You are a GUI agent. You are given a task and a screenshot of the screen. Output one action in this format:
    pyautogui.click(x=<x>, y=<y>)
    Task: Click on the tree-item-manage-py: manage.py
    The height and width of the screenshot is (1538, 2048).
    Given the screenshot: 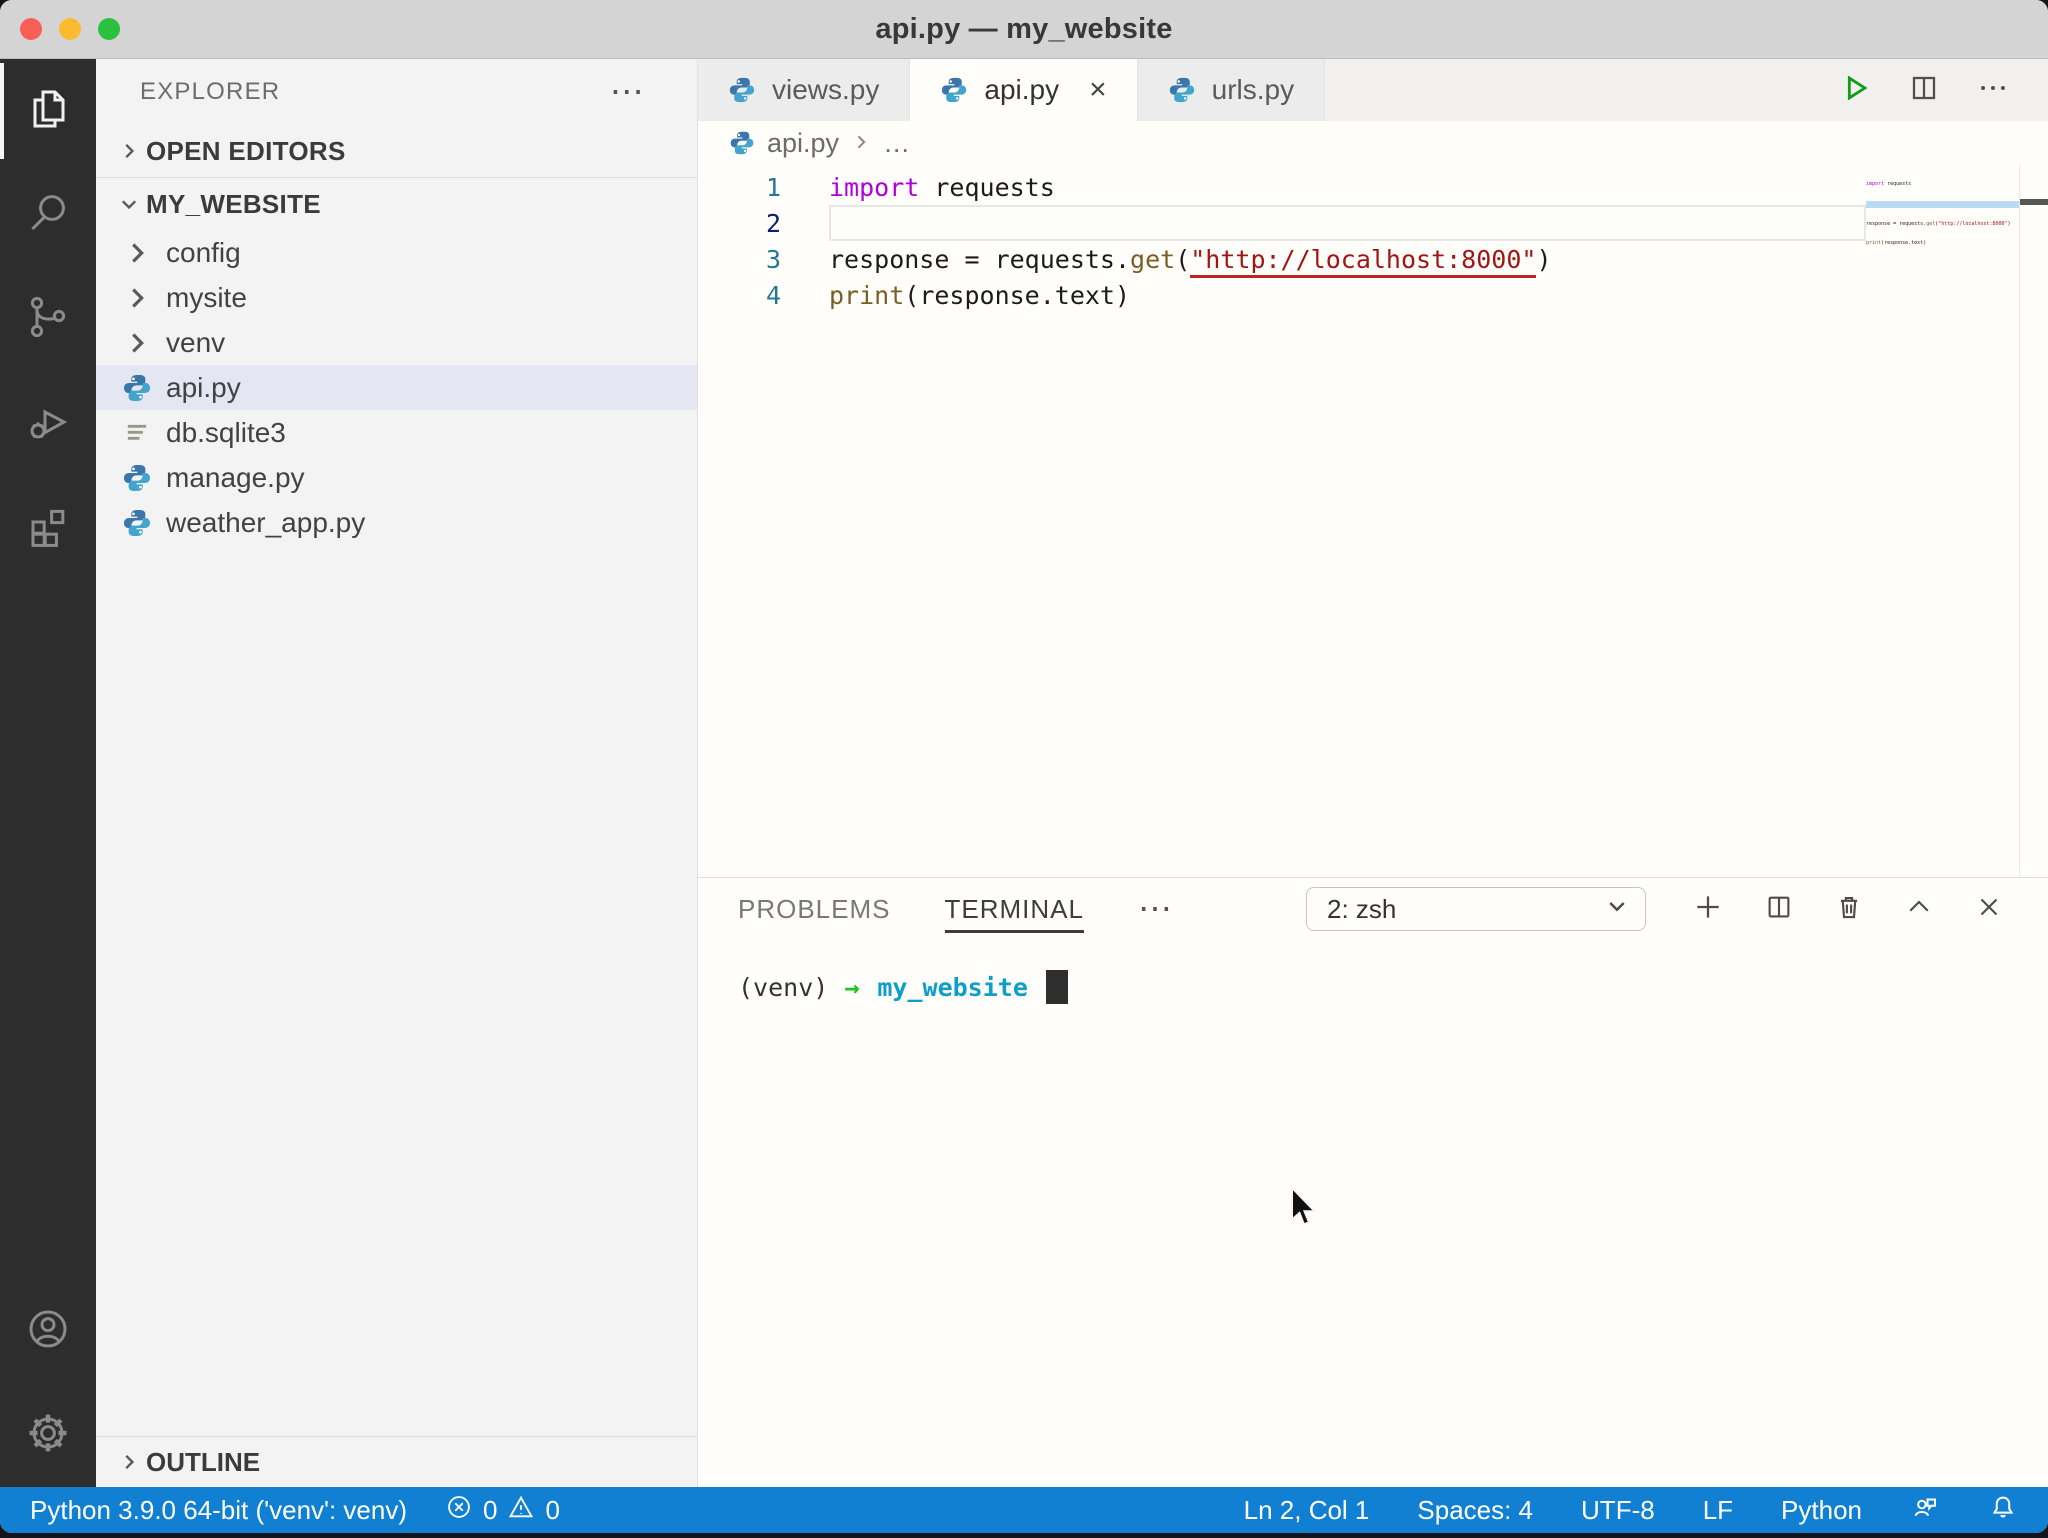 What is the action you would take?
    pyautogui.click(x=396, y=477)
    